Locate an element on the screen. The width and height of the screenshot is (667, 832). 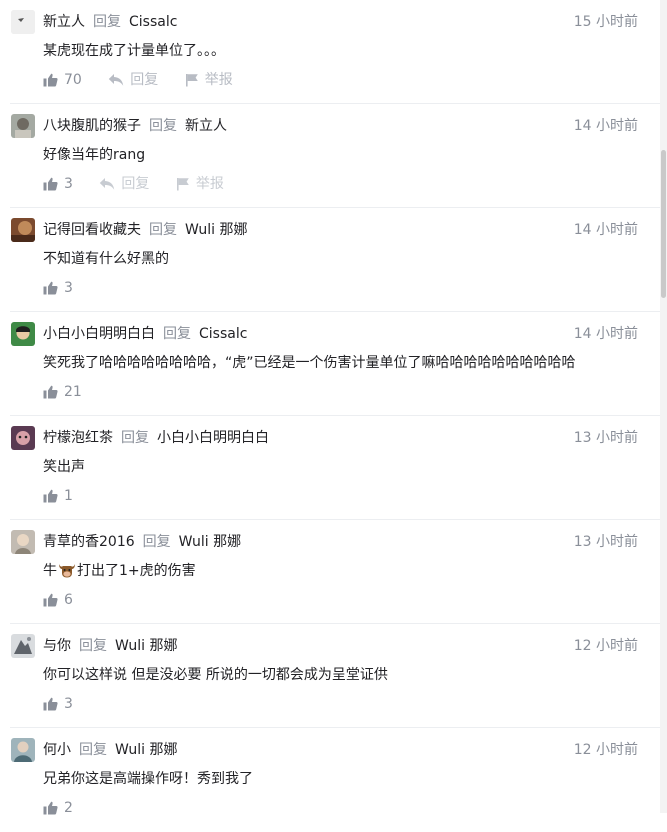
comment-item: 柠檬泡红茶 回复 小白小白明明白白 13 小时前 笑出声 1 is located at coordinates (330, 468).